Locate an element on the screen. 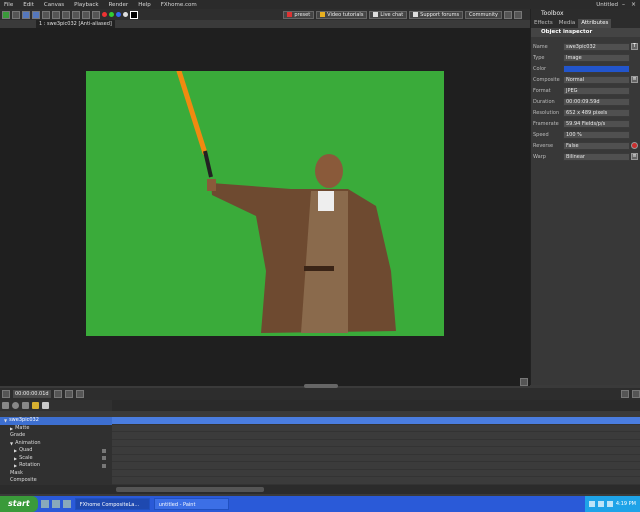 The width and height of the screenshot is (640, 512). cursor-icon is located at coordinates (56, 14).